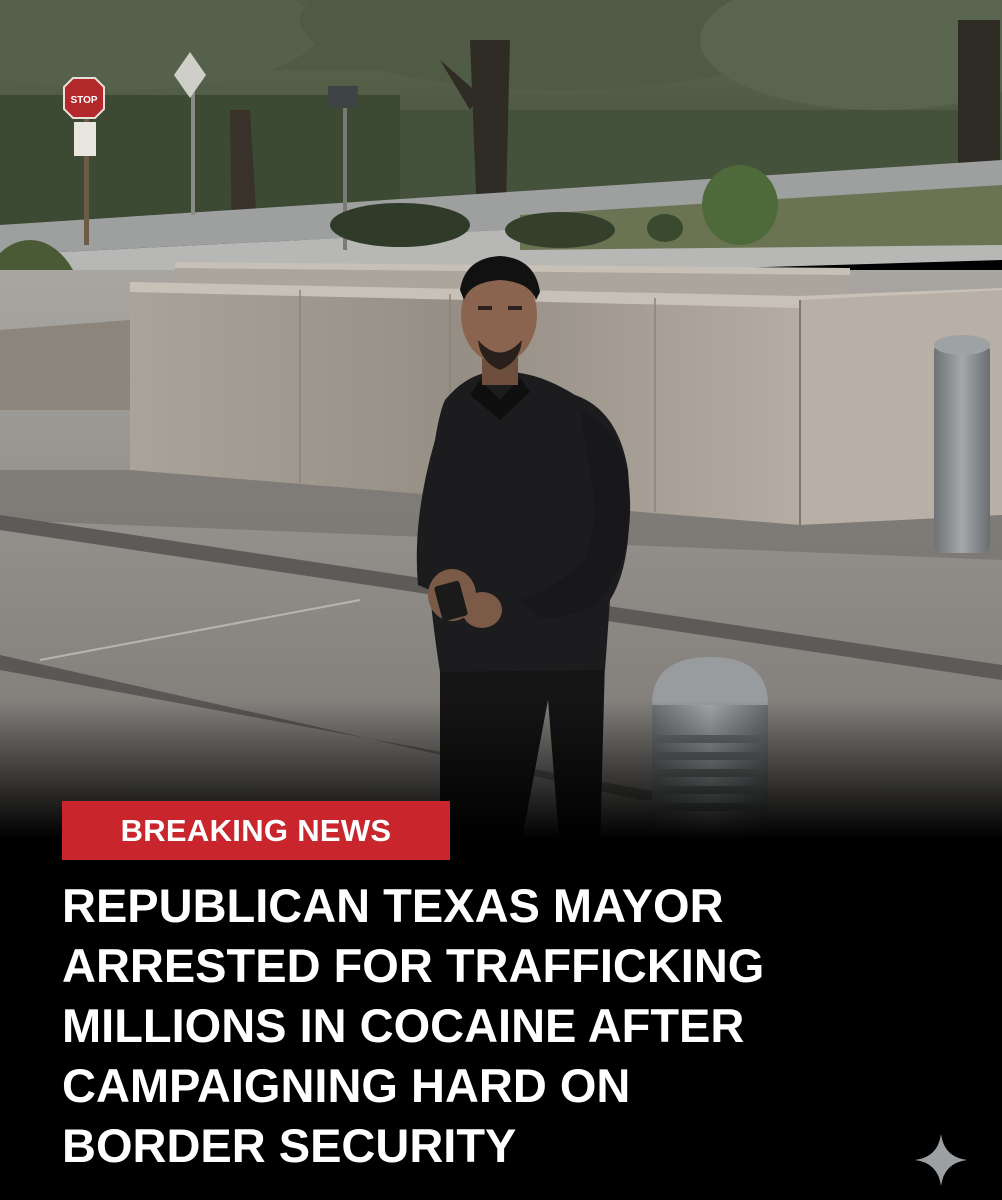 Image resolution: width=1002 pixels, height=1200 pixels. What do you see at coordinates (403, 1025) in the screenshot?
I see `headline-line: MILLIONS IN COCAINE AFTER` at bounding box center [403, 1025].